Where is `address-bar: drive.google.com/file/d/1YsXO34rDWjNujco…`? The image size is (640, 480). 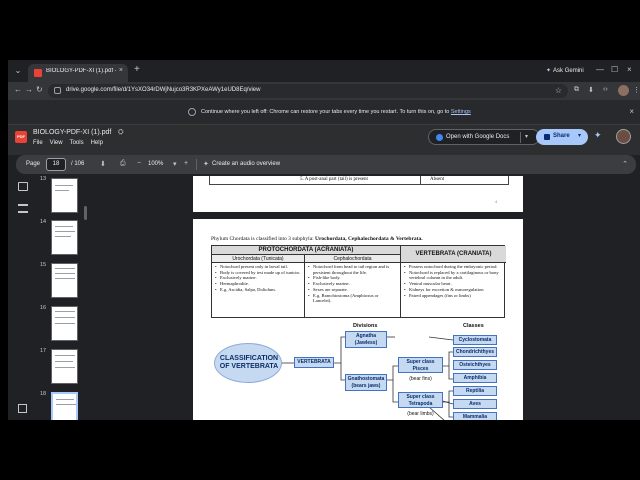
address-bar: drive.google.com/file/d/1YsXO34rDWjNujco… is located at coordinates (308, 91).